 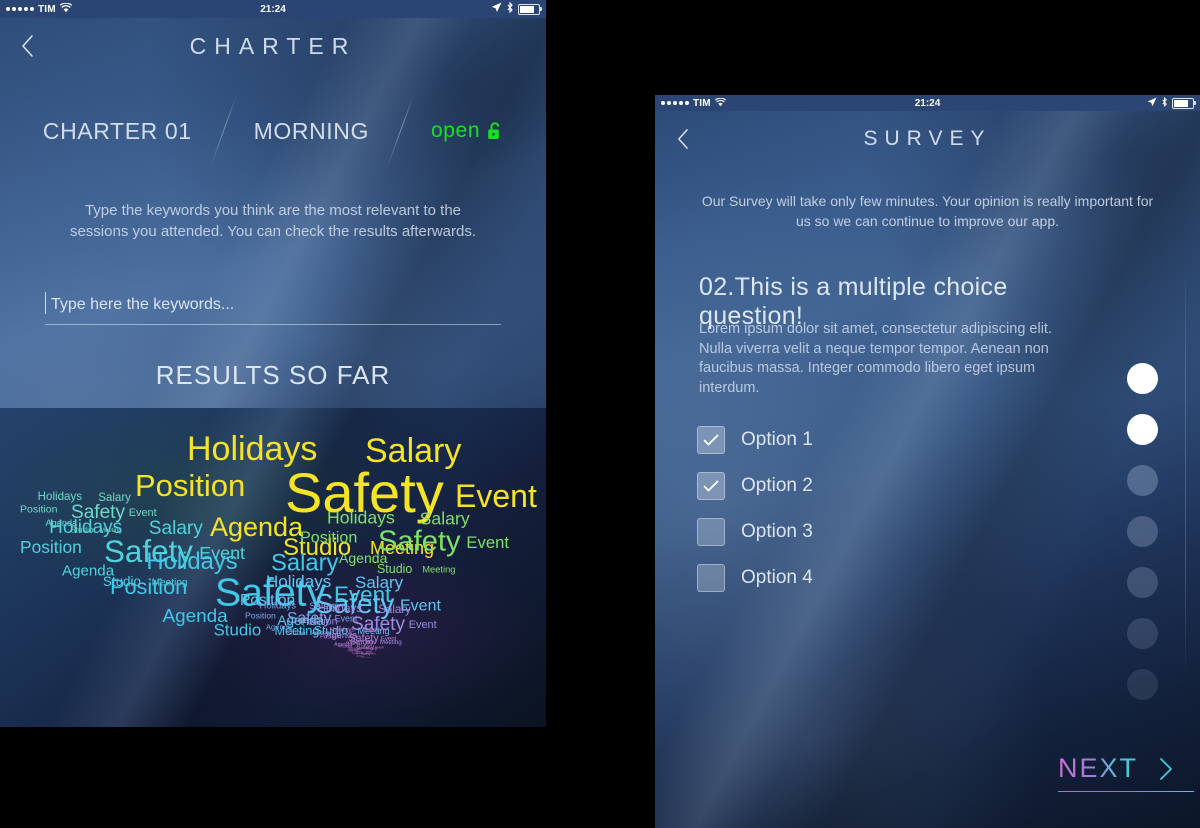 I want to click on survey-navbar: SURVEY, so click(x=927, y=139).